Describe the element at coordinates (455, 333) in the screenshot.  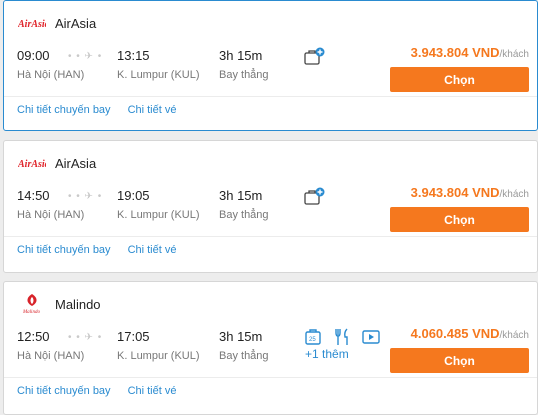
I see `price-value: 4.060.485 VND` at that location.